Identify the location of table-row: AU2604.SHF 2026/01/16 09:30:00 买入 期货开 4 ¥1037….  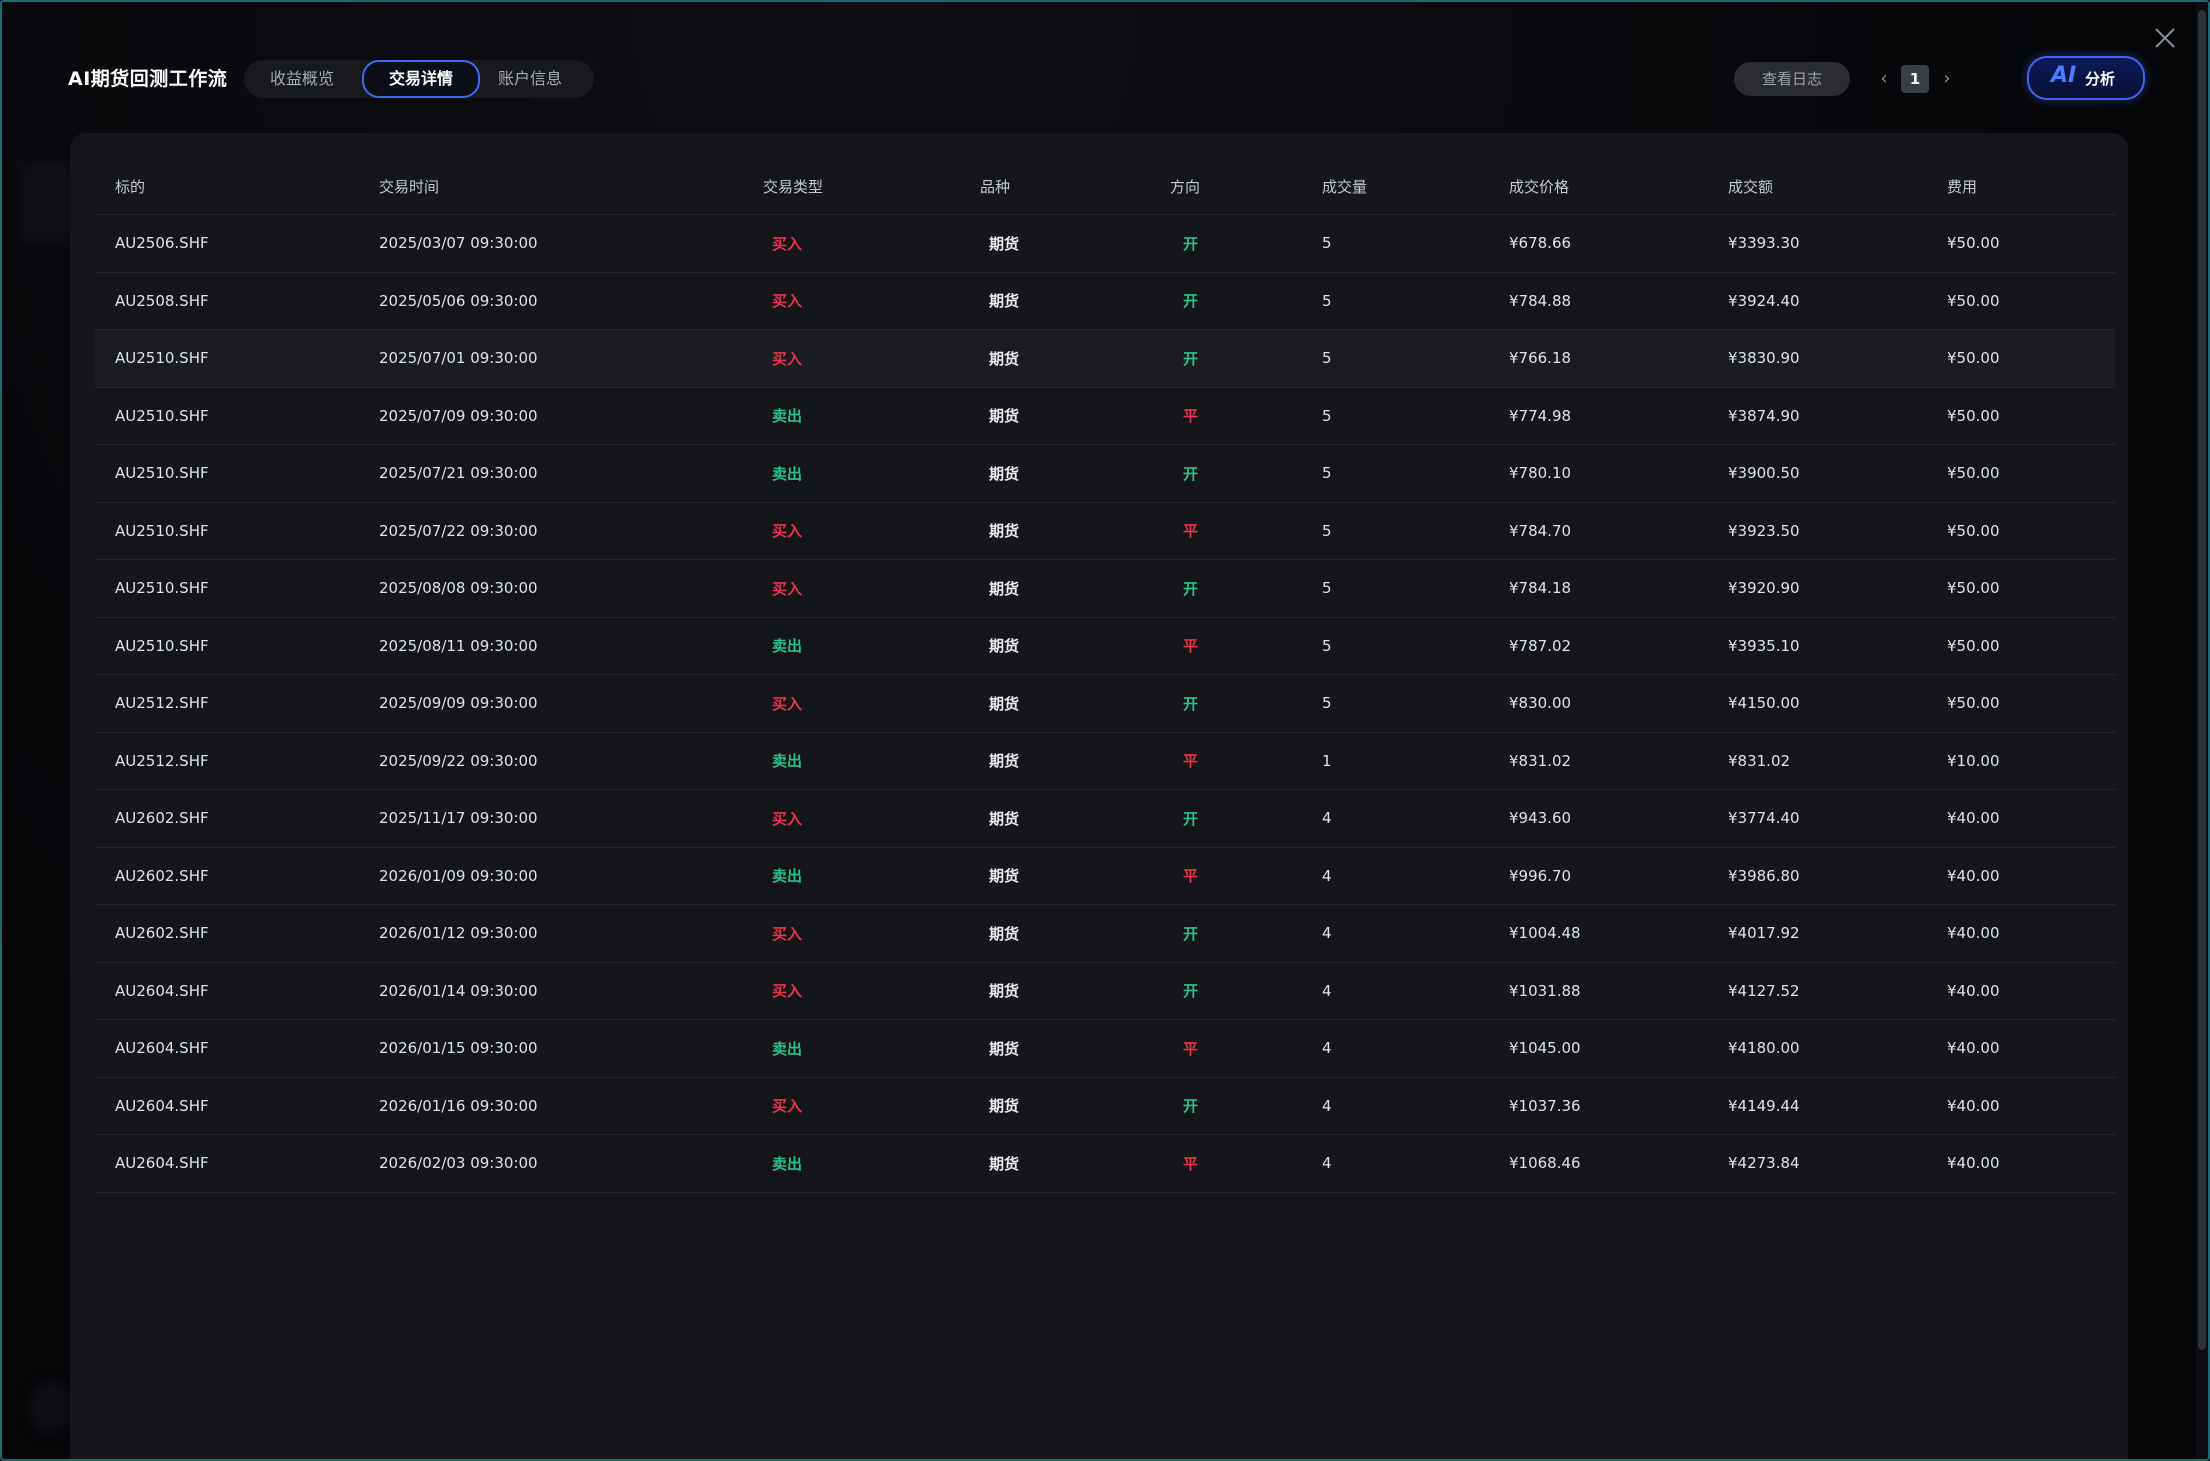
(1105, 1106).